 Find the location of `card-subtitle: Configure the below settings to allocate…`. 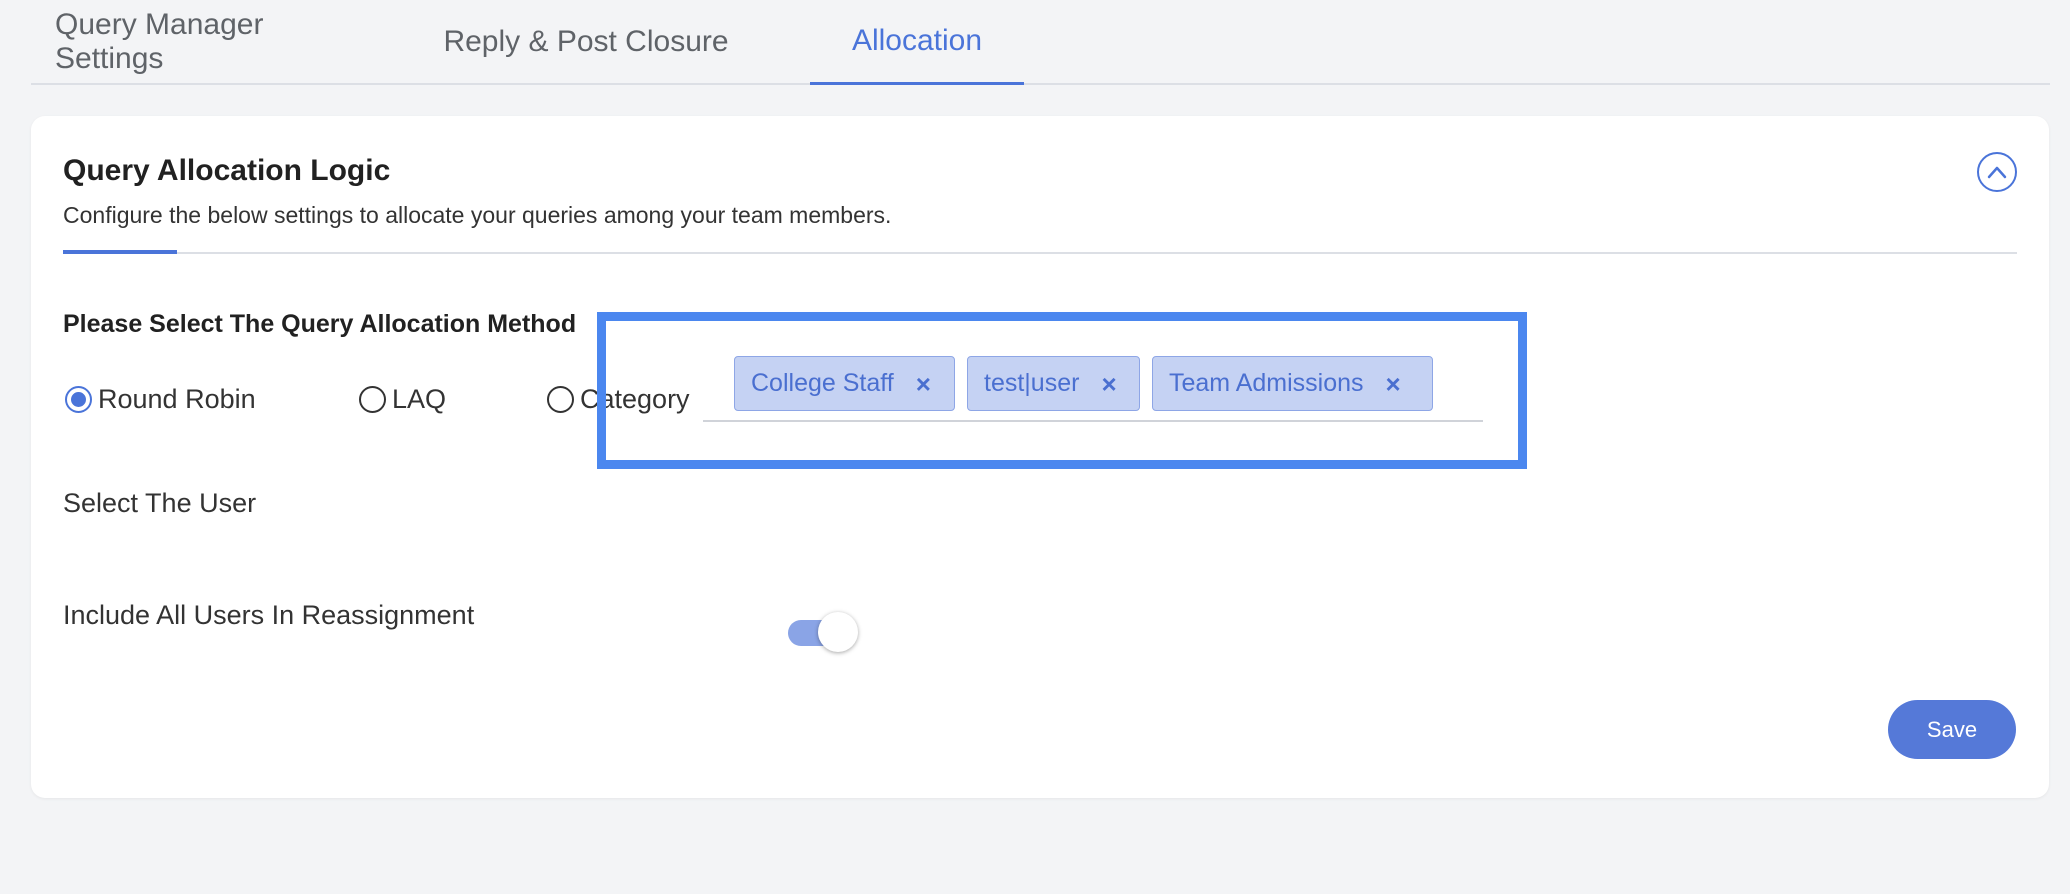

card-subtitle: Configure the below settings to allocate… is located at coordinates (477, 215).